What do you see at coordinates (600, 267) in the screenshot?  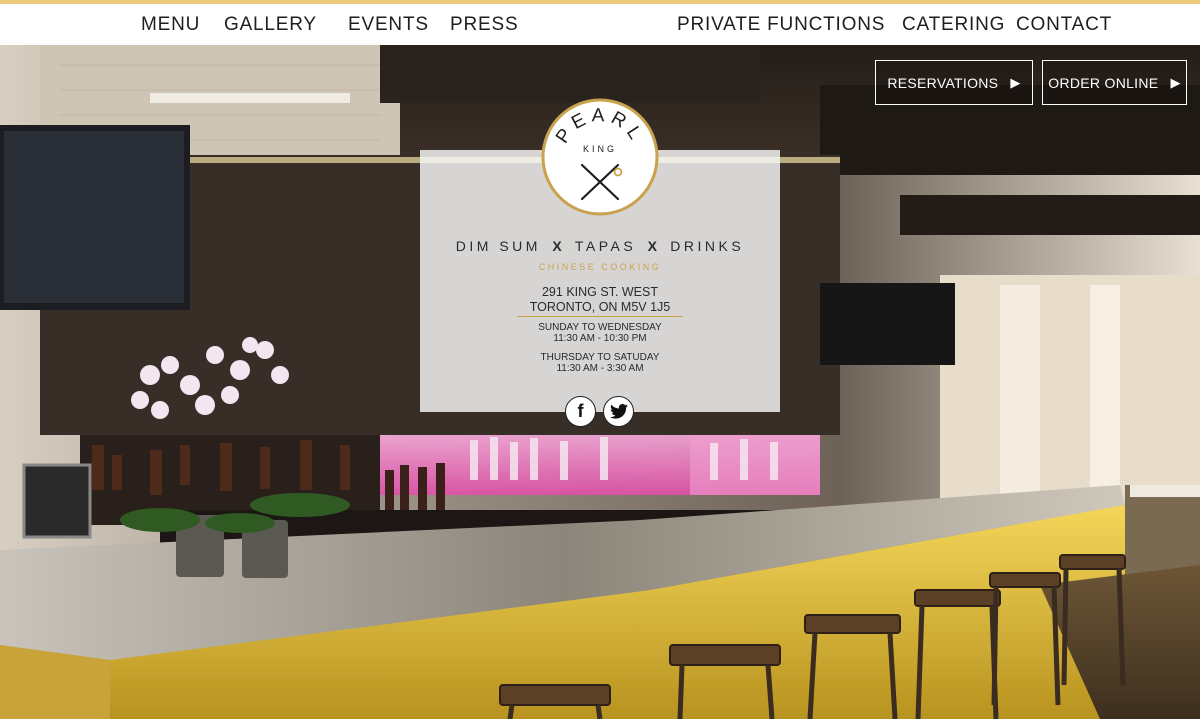 I see `tagline-subtitle: CHINESE COOKING` at bounding box center [600, 267].